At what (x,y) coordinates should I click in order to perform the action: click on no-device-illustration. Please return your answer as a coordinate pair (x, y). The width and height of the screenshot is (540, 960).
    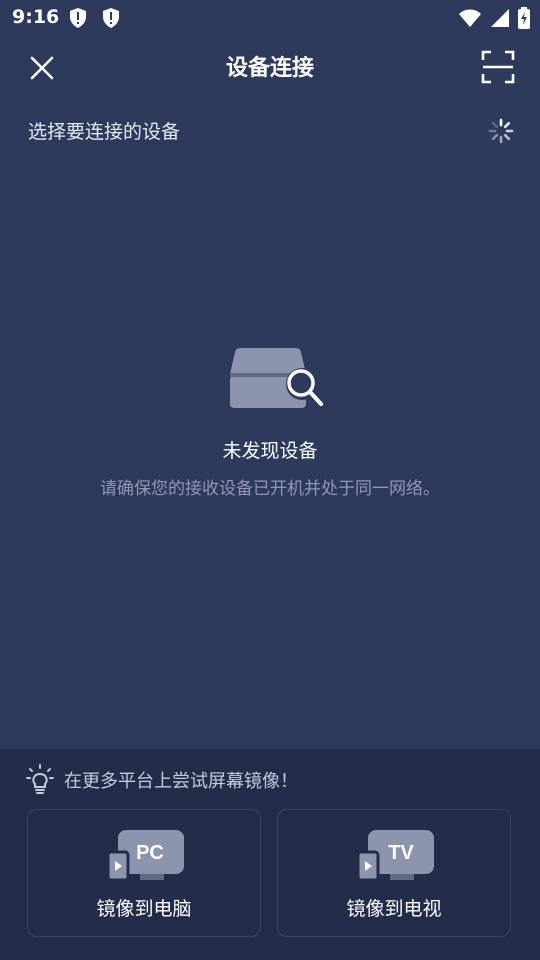
    Looking at the image, I should click on (278, 380).